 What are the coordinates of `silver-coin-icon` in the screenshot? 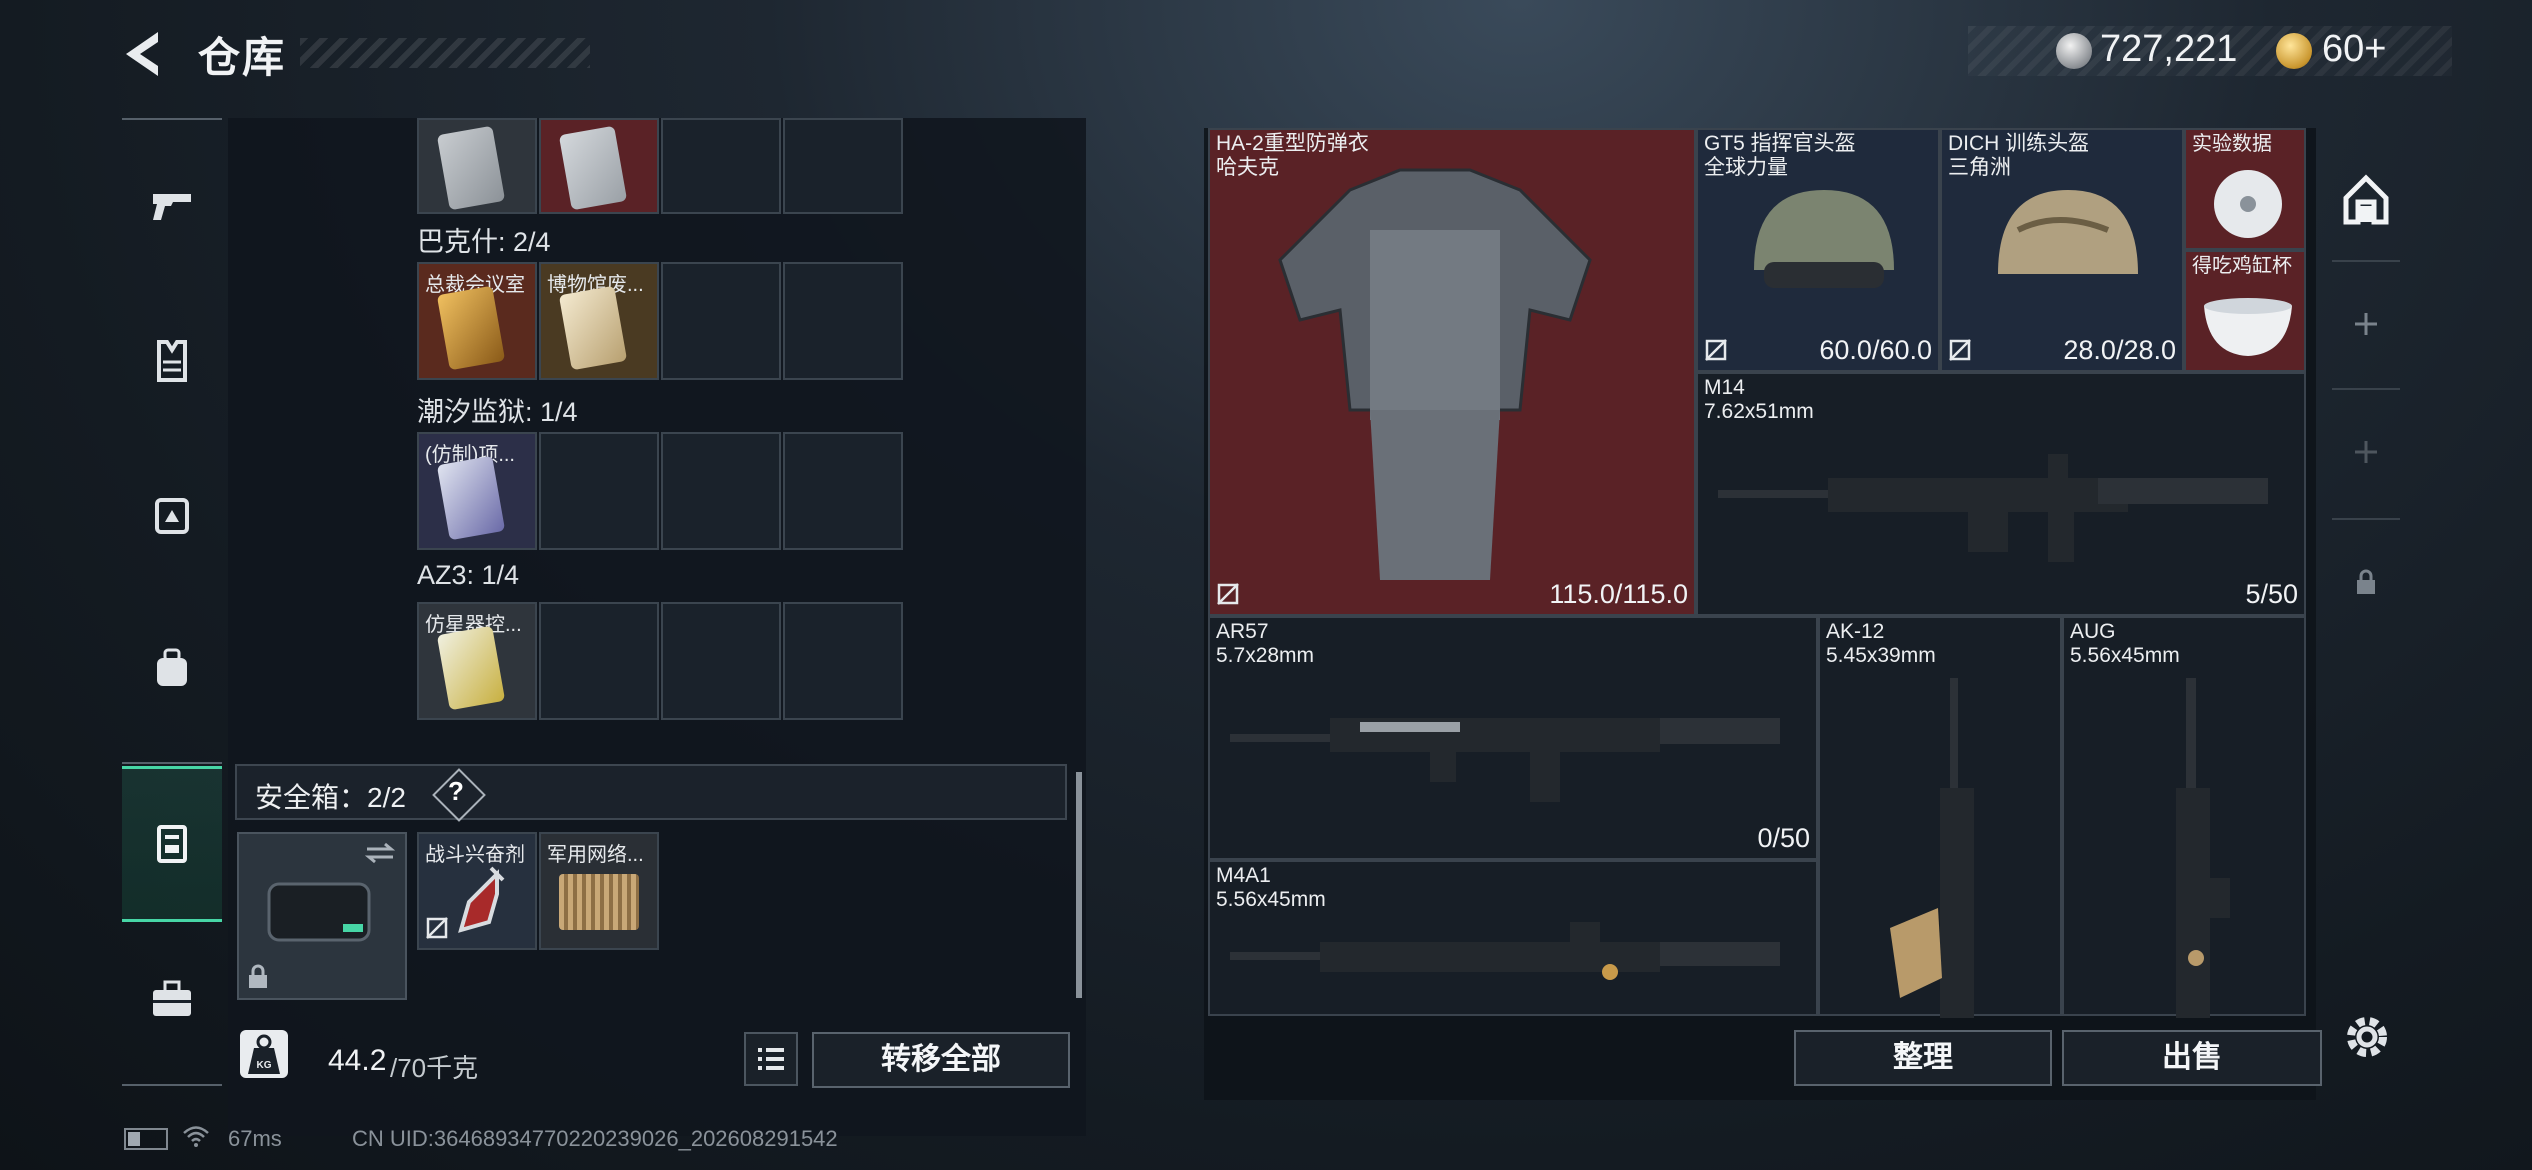 It's located at (2074, 51).